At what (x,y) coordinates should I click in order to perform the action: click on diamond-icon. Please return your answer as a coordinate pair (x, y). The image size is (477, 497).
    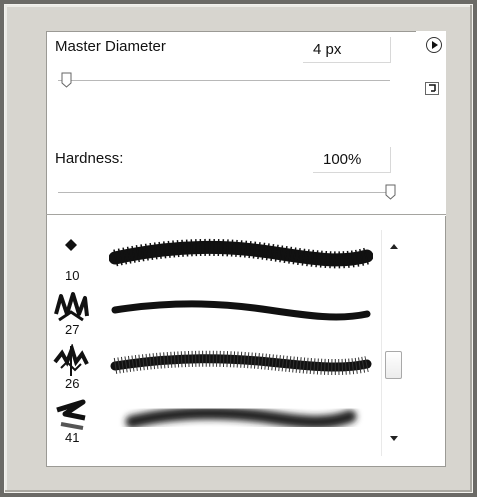
    Looking at the image, I should click on (71, 245).